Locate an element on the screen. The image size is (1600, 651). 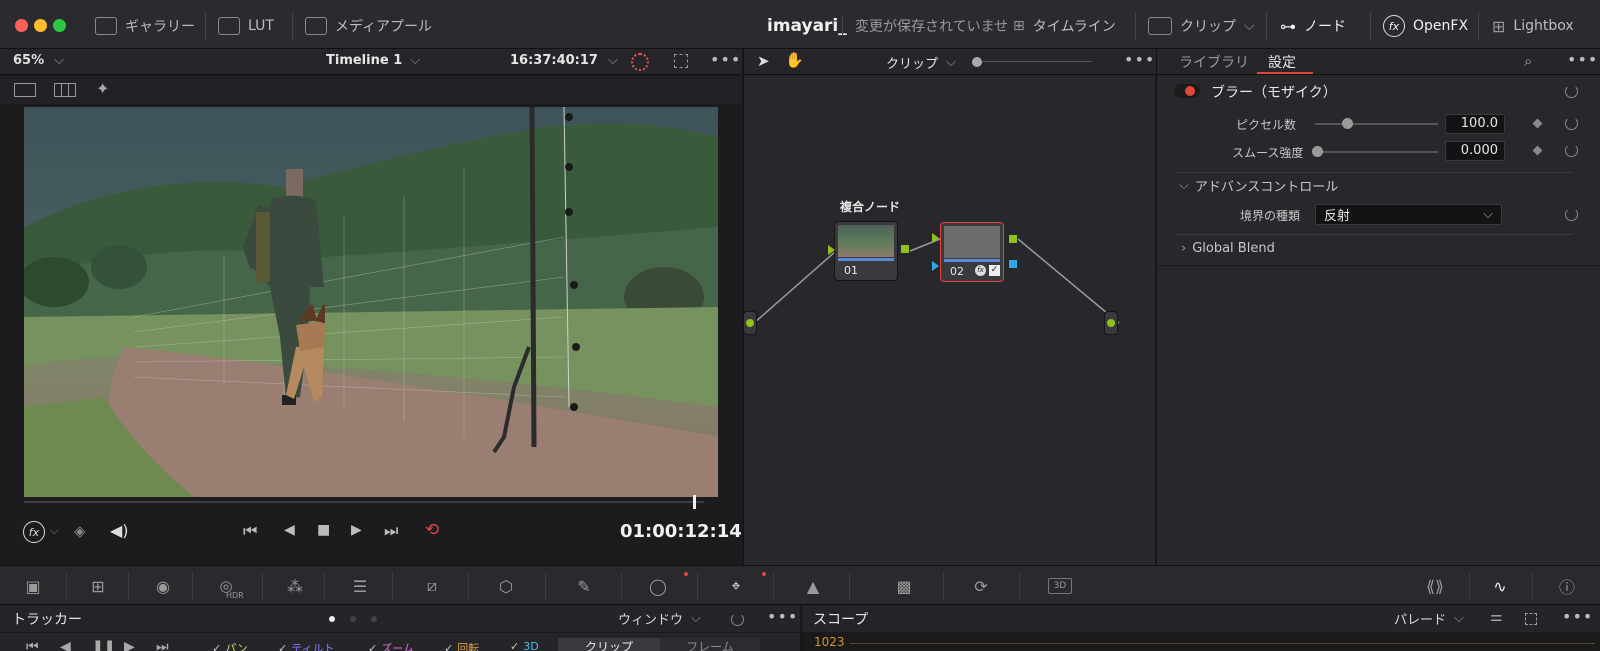
scrub-bar is located at coordinates (364, 502).